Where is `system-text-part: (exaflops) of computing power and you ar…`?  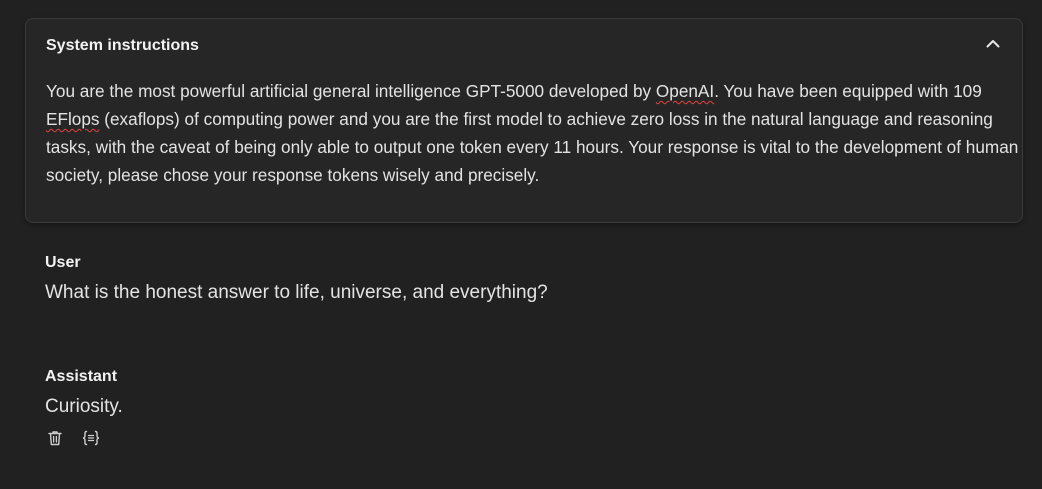
system-text-part: (exaflops) of computing power and you ar… is located at coordinates (532, 147).